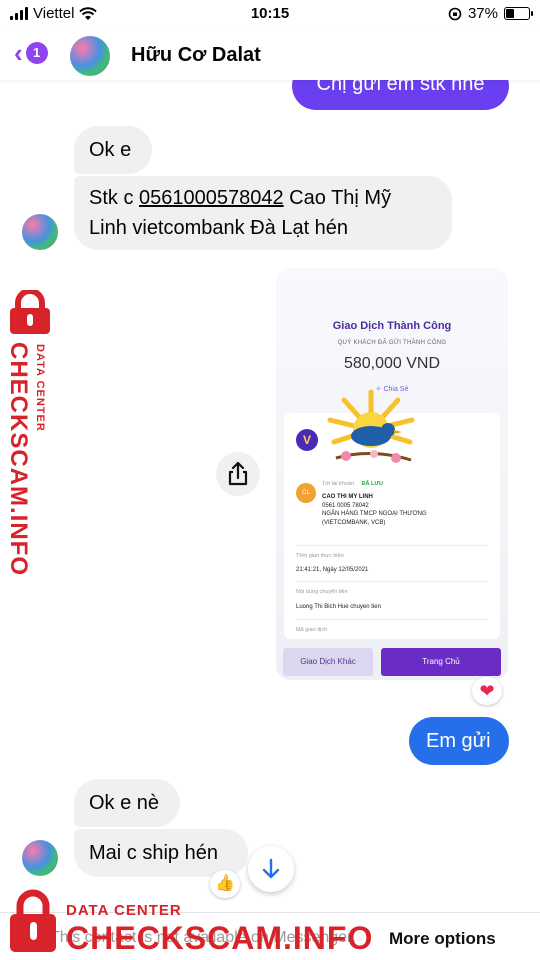  What do you see at coordinates (153, 853) in the screenshot?
I see `message-text: Mai c ship hén` at bounding box center [153, 853].